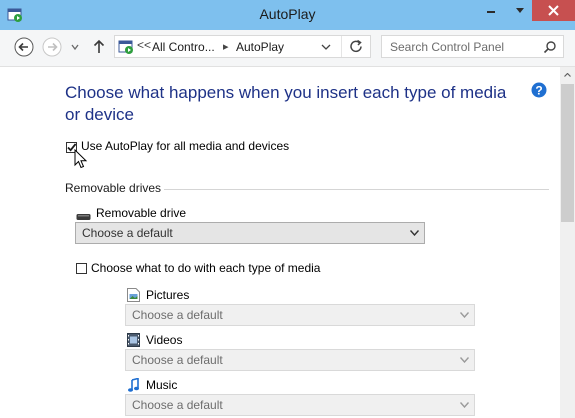 The image size is (575, 418). Describe the element at coordinates (83, 217) in the screenshot. I see `removable-drive-icon` at that location.